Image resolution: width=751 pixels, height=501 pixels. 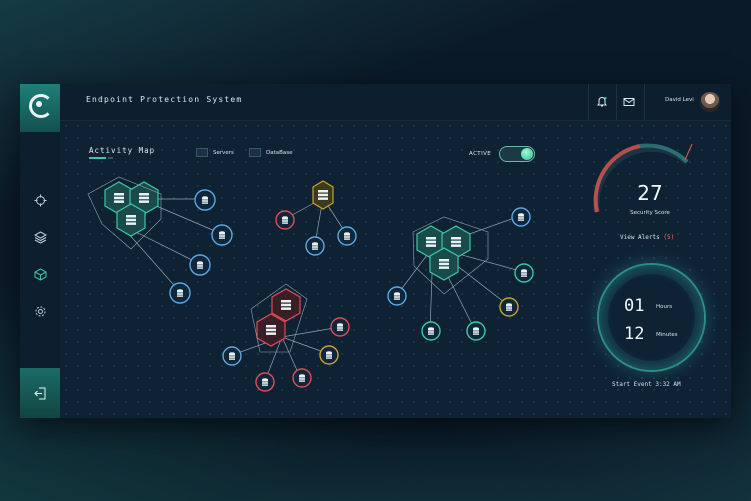 I want to click on timer-minutes: 12, so click(x=634, y=334).